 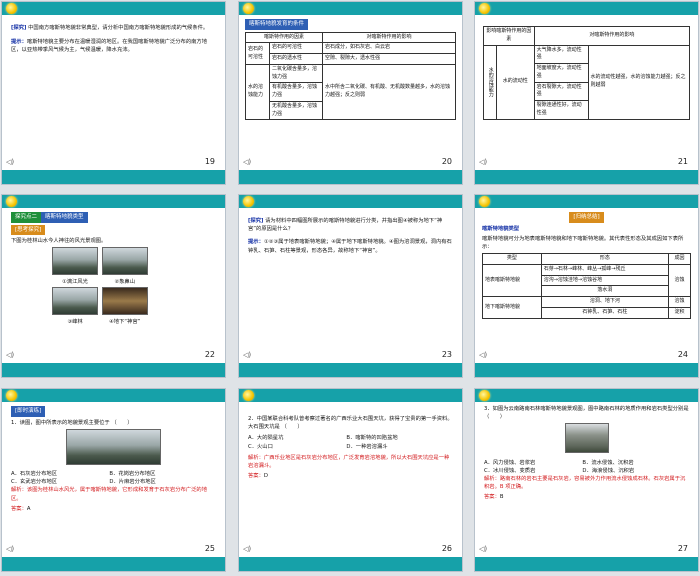 What do you see at coordinates (60, 474) in the screenshot?
I see `option-a: A．石灰岩分布地区` at bounding box center [60, 474].